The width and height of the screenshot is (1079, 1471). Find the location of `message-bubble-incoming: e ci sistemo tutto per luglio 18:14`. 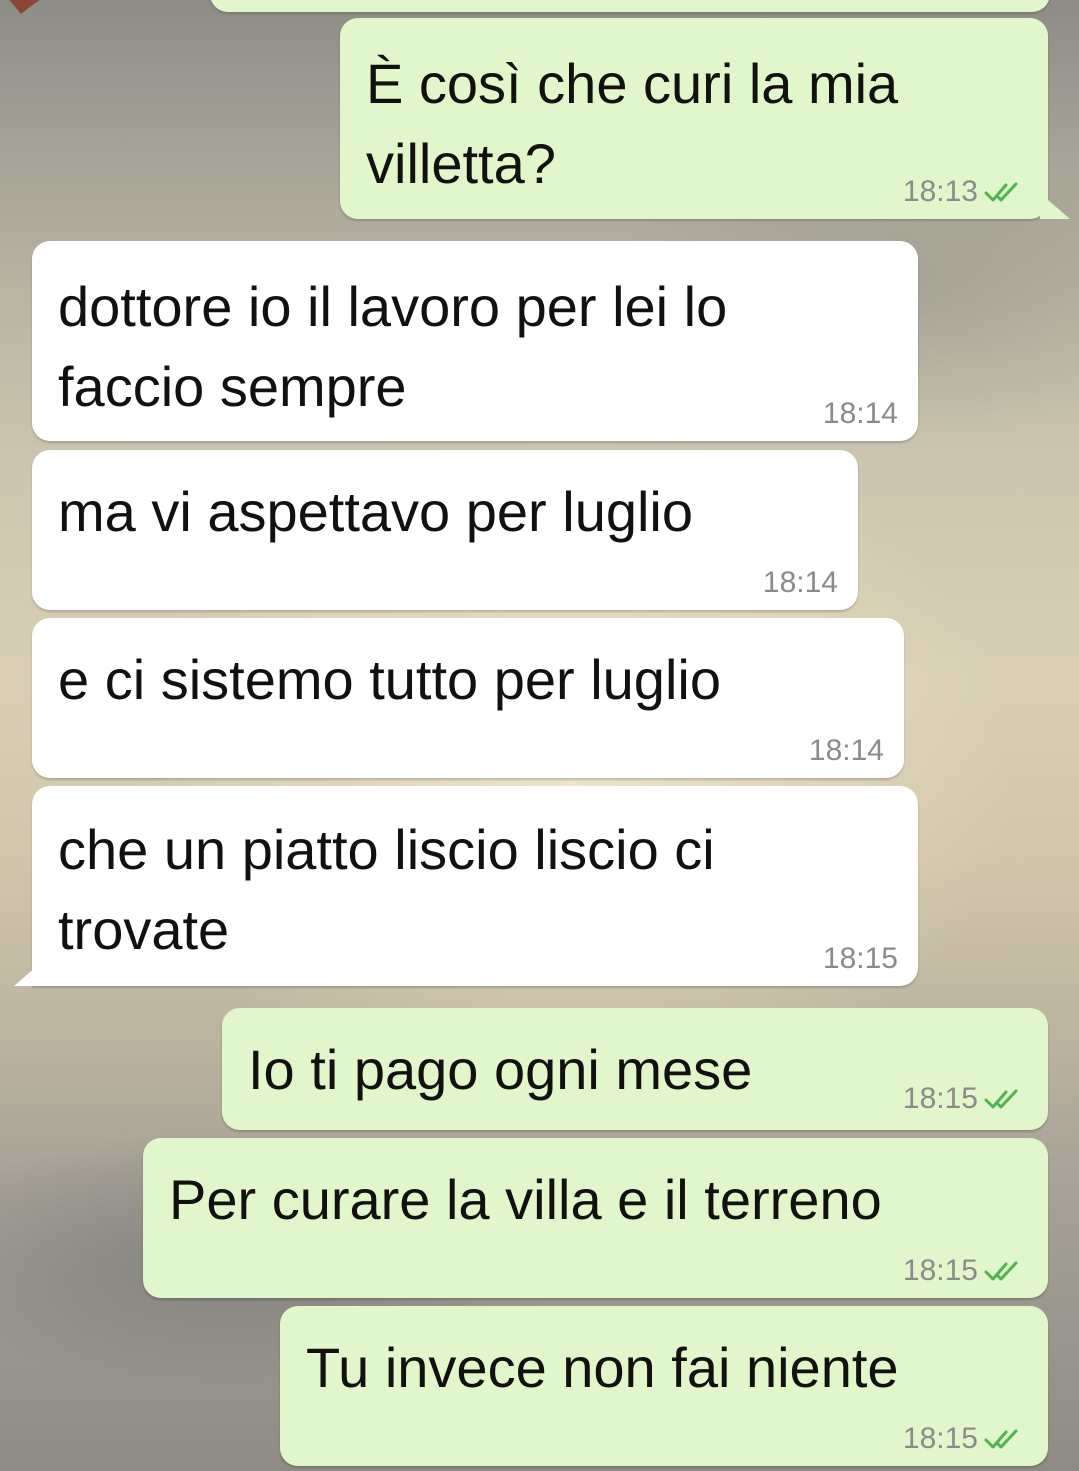

message-bubble-incoming: e ci sistemo tutto per luglio 18:14 is located at coordinates (468, 698).